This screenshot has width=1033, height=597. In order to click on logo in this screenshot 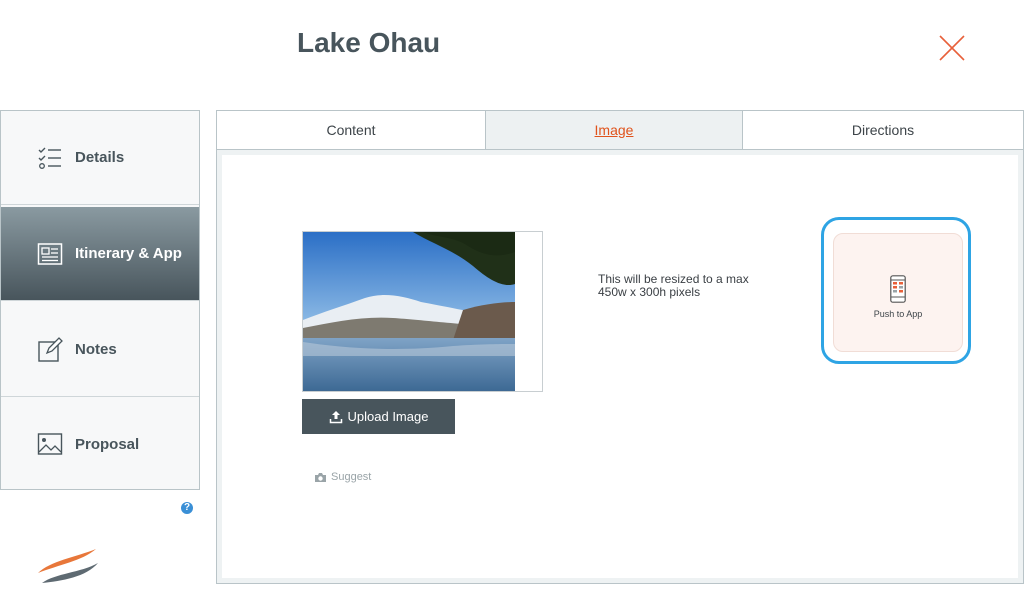, I will do `click(68, 566)`.